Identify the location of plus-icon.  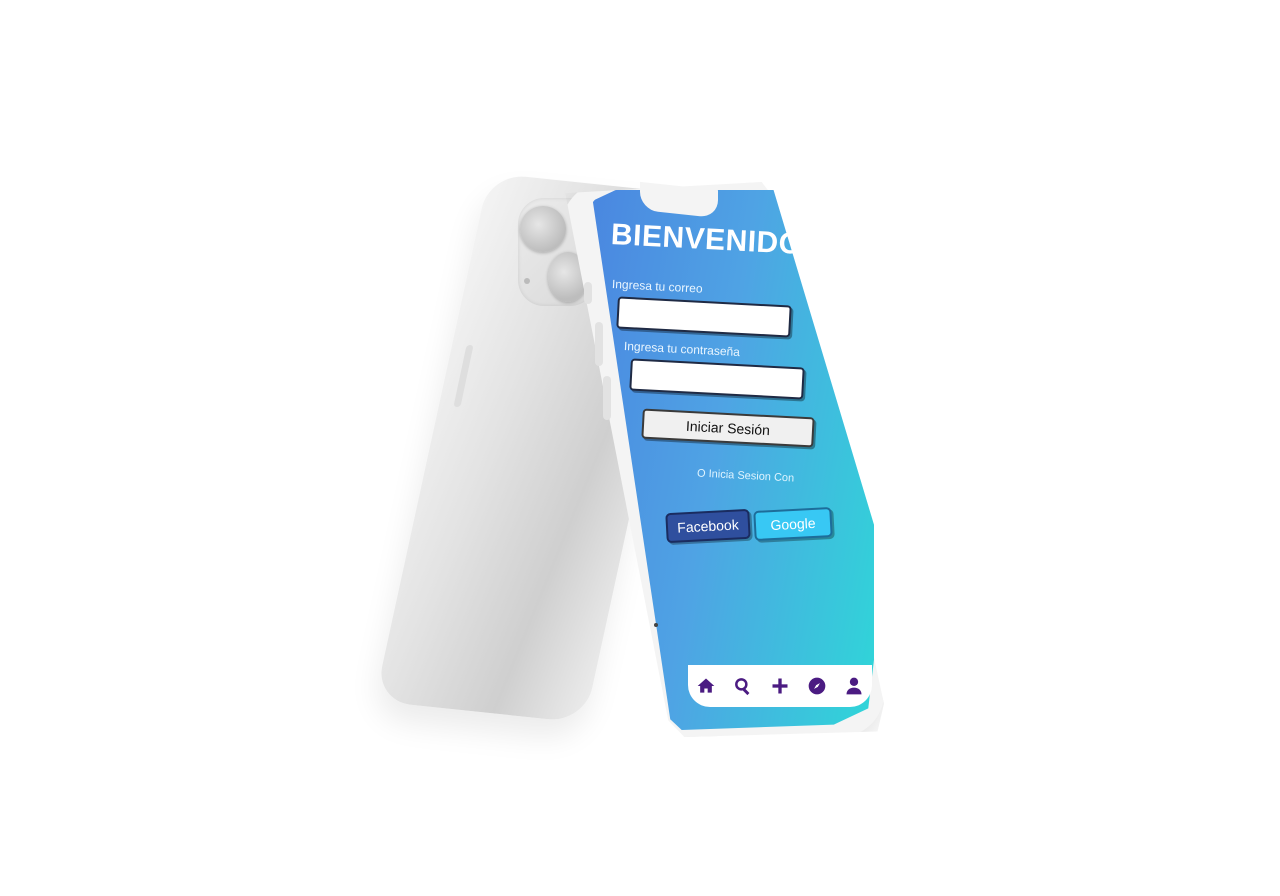
(780, 686).